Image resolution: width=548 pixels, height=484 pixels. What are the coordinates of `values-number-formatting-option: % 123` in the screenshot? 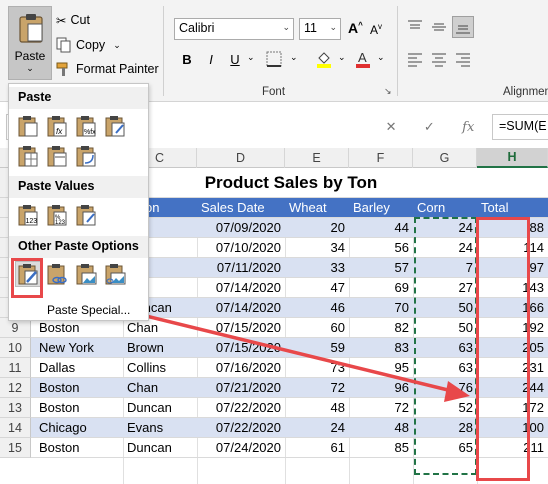 It's located at (57, 215).